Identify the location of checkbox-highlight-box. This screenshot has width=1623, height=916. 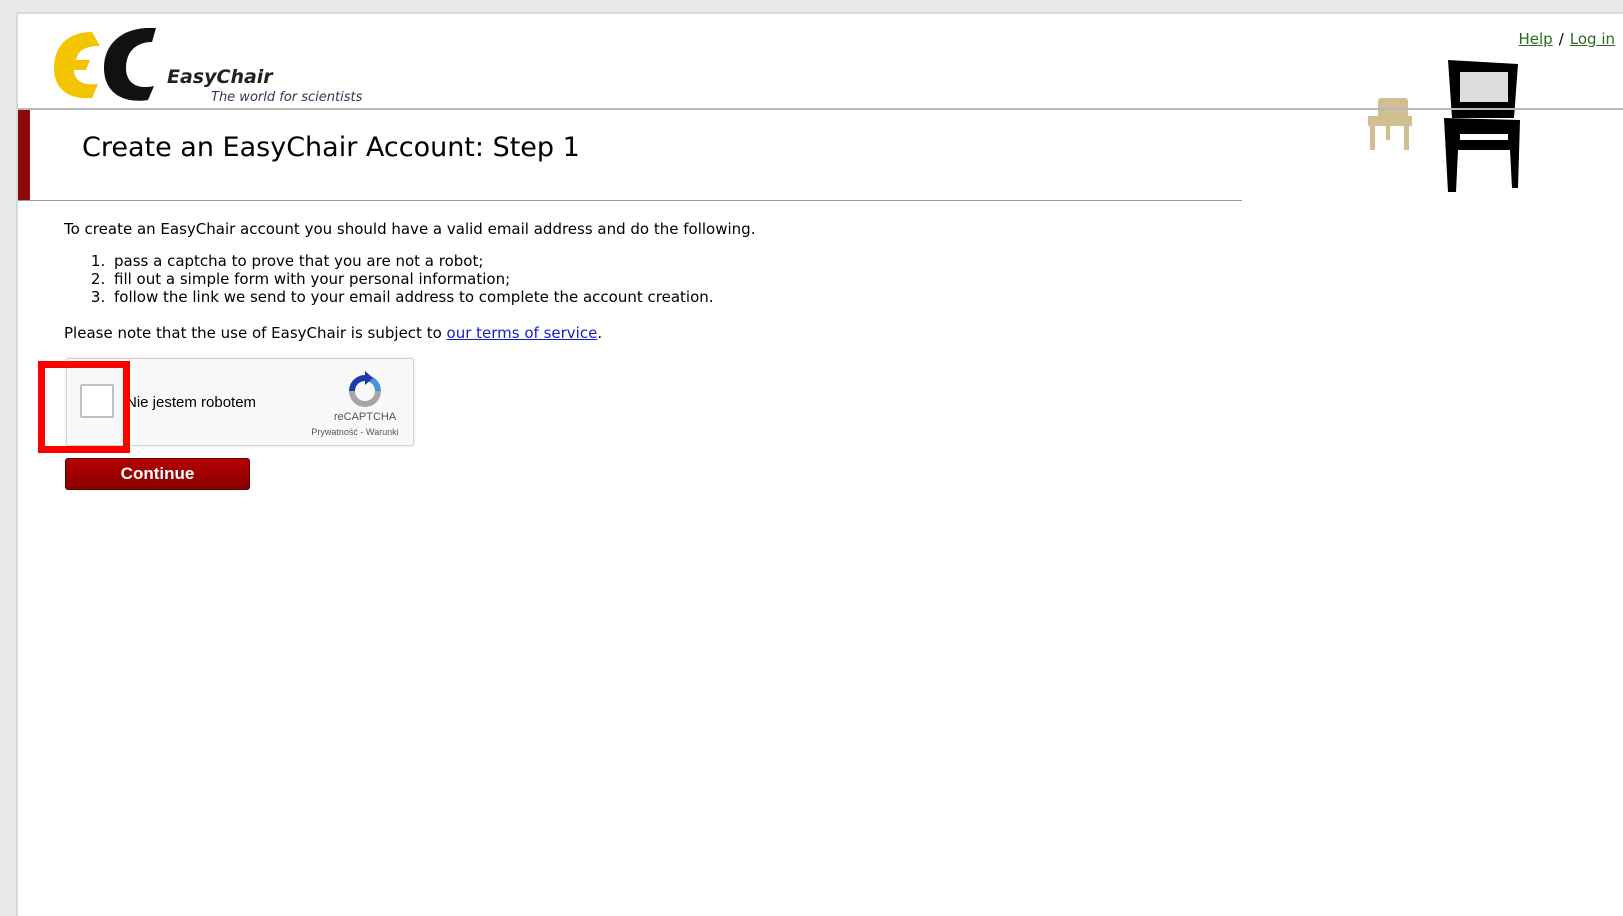
(84, 407).